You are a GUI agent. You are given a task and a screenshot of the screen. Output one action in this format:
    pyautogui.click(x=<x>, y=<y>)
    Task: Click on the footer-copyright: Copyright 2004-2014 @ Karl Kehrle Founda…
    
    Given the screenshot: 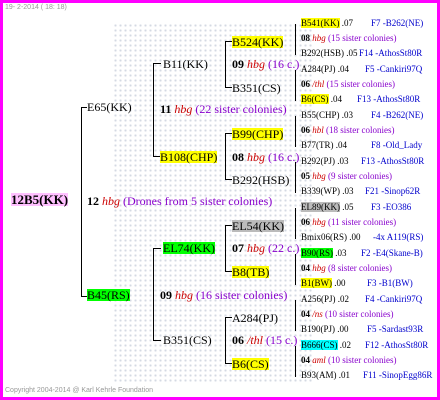 What is the action you would take?
    pyautogui.click(x=79, y=390)
    